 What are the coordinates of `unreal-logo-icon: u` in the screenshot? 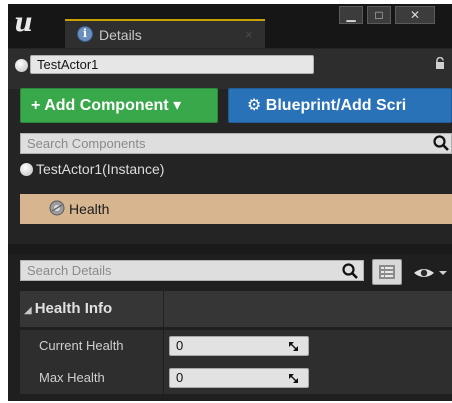 It's located at (23, 23).